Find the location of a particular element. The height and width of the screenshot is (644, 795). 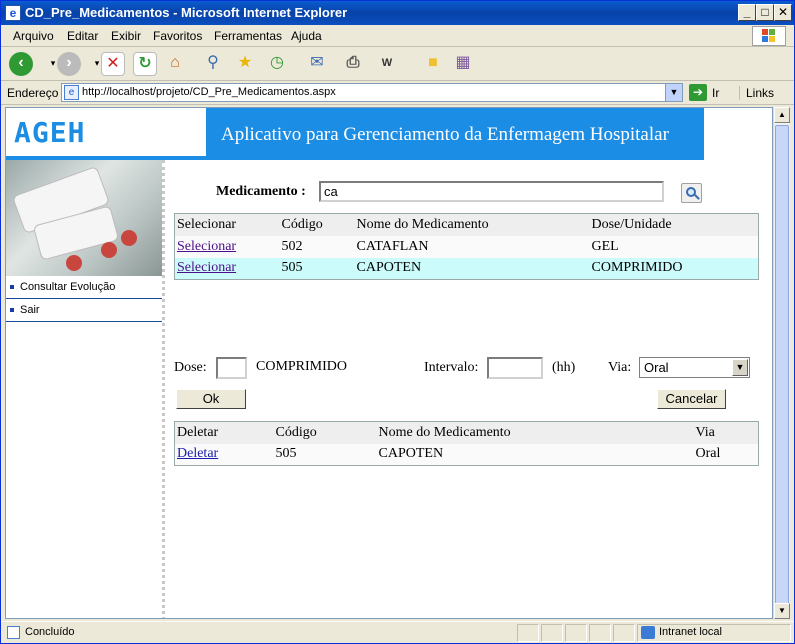

table-row: Deletar 505 CAPOTEN Oral is located at coordinates (466, 454).